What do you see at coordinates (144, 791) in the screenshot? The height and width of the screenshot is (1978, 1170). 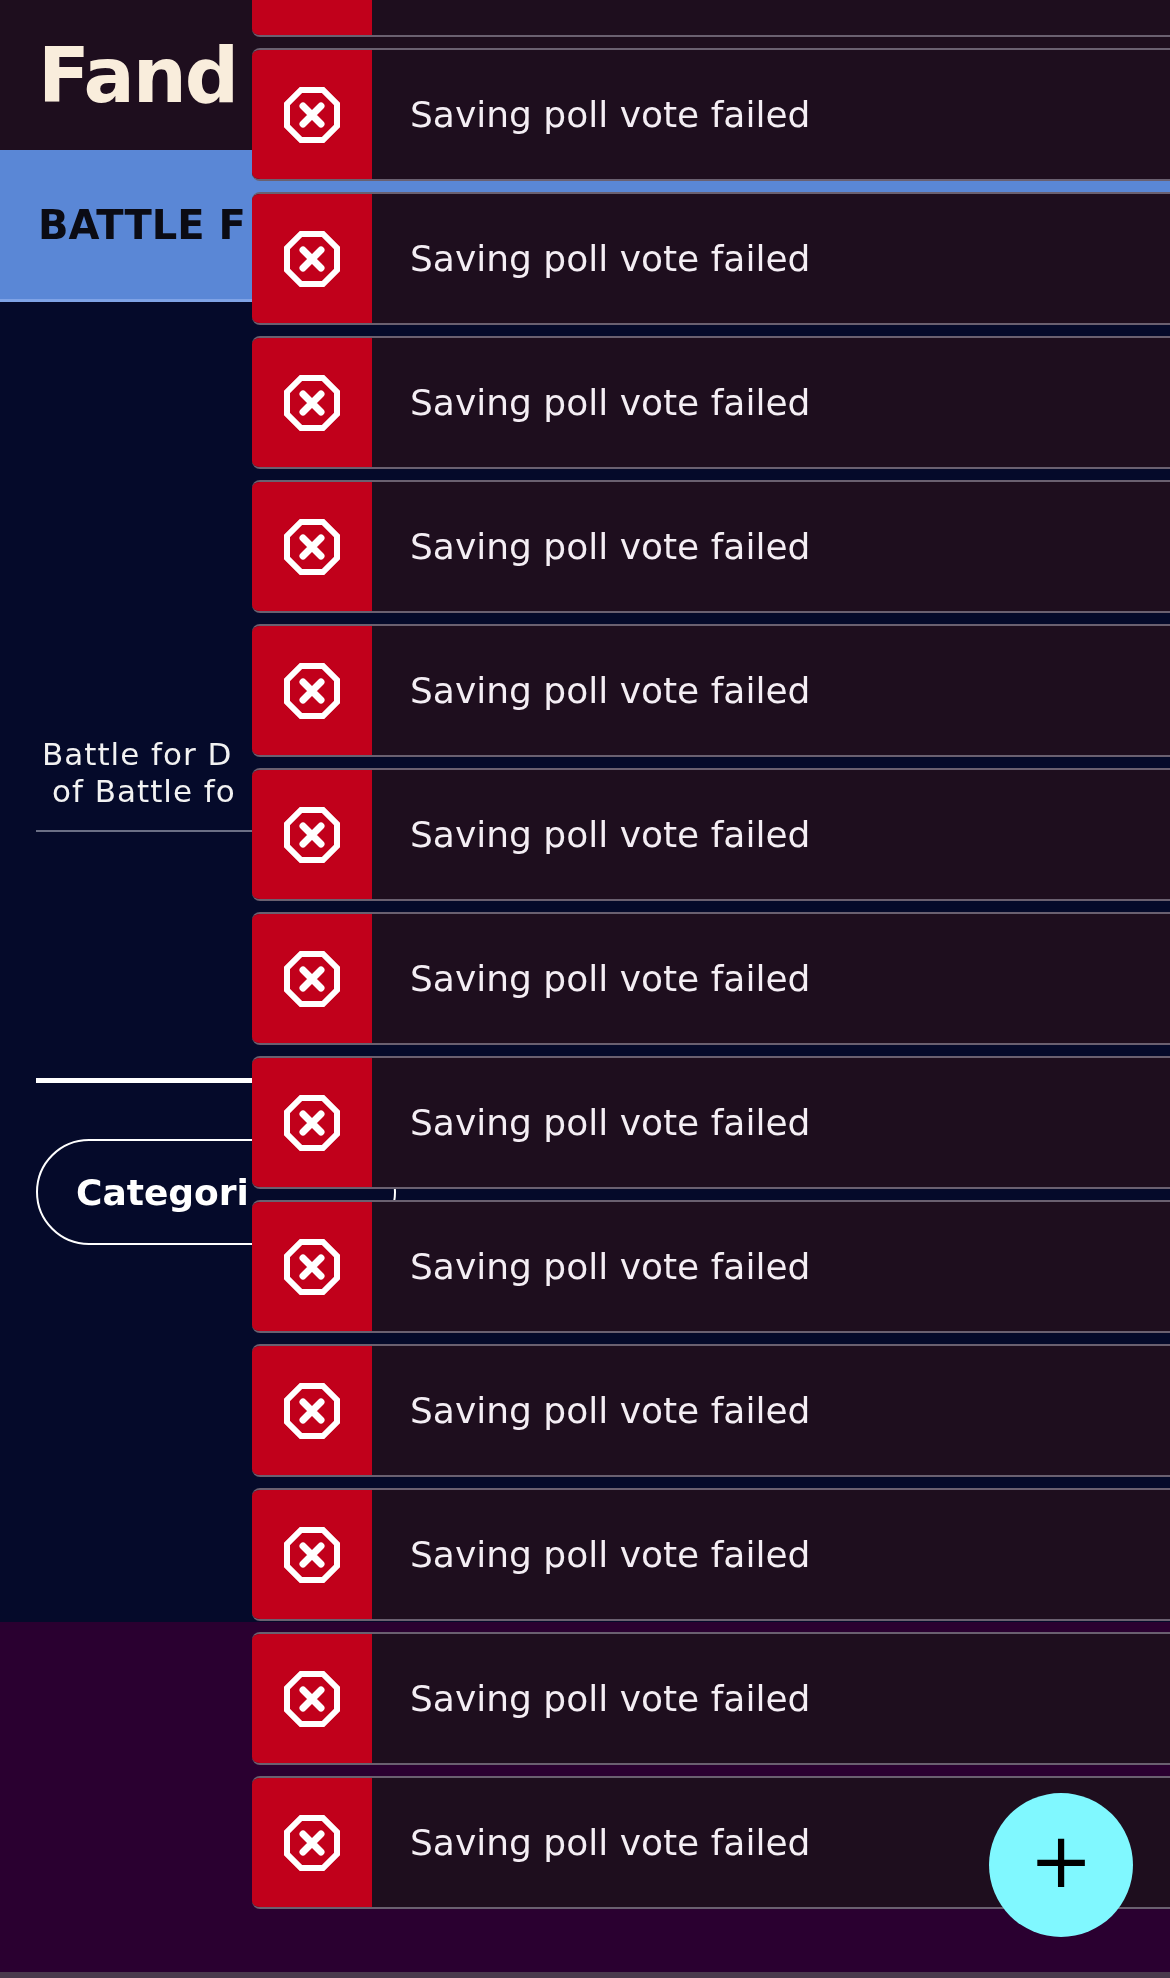 I see `intro-text: of Battle fo` at bounding box center [144, 791].